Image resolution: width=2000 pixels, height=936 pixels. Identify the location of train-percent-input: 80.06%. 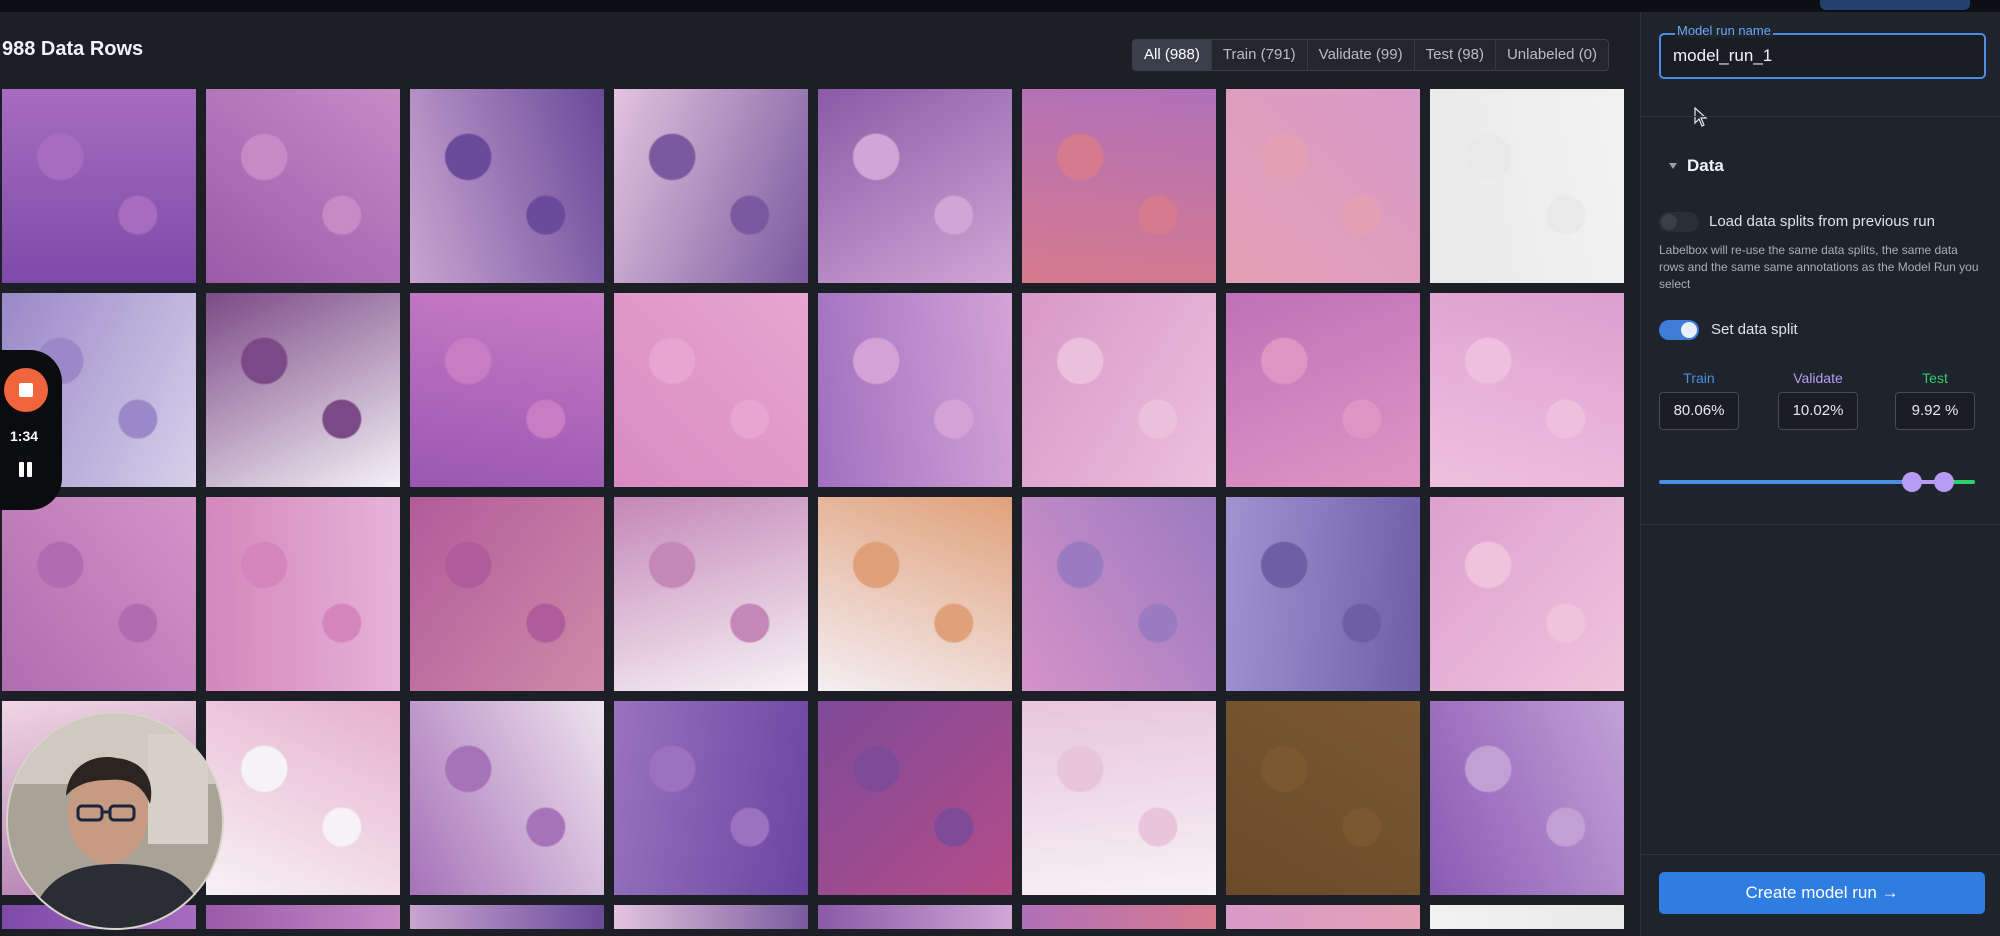
(1699, 411).